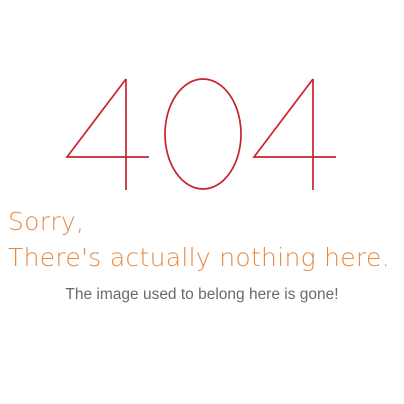  Describe the element at coordinates (199, 257) in the screenshot. I see `nothing-here-line: There's actually nothing here.` at that location.